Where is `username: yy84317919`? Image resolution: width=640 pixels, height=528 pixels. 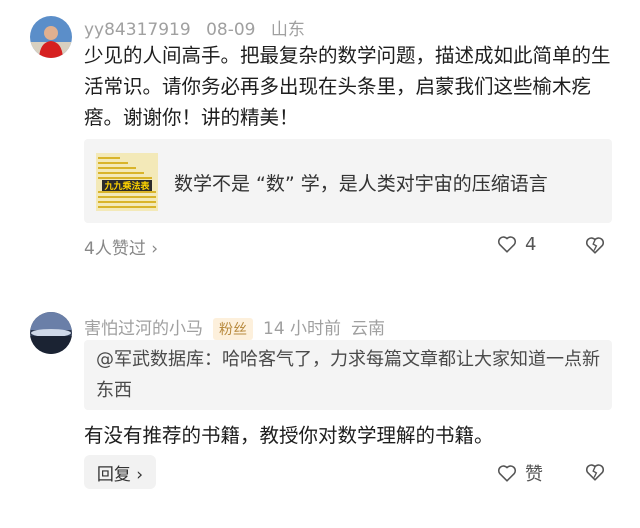 username: yy84317919 is located at coordinates (137, 30).